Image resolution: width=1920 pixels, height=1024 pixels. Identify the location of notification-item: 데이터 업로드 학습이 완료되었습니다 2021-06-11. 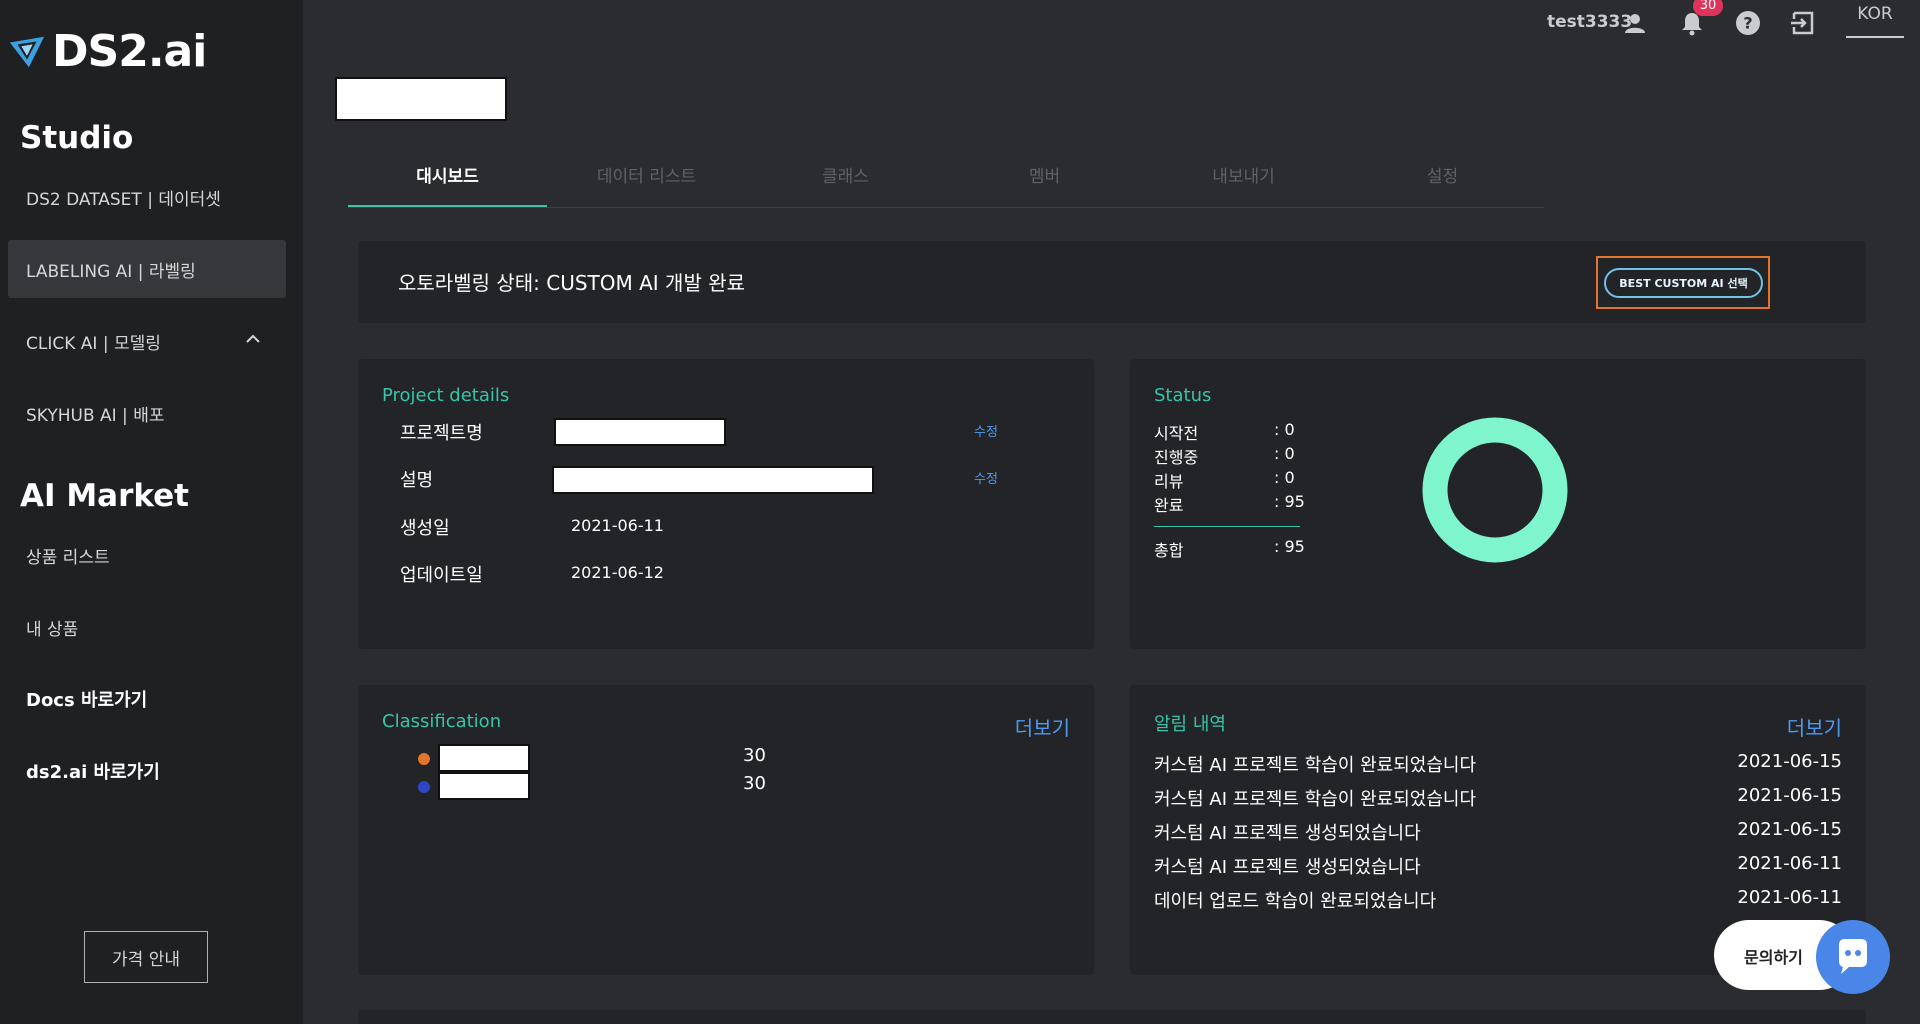
(1498, 901).